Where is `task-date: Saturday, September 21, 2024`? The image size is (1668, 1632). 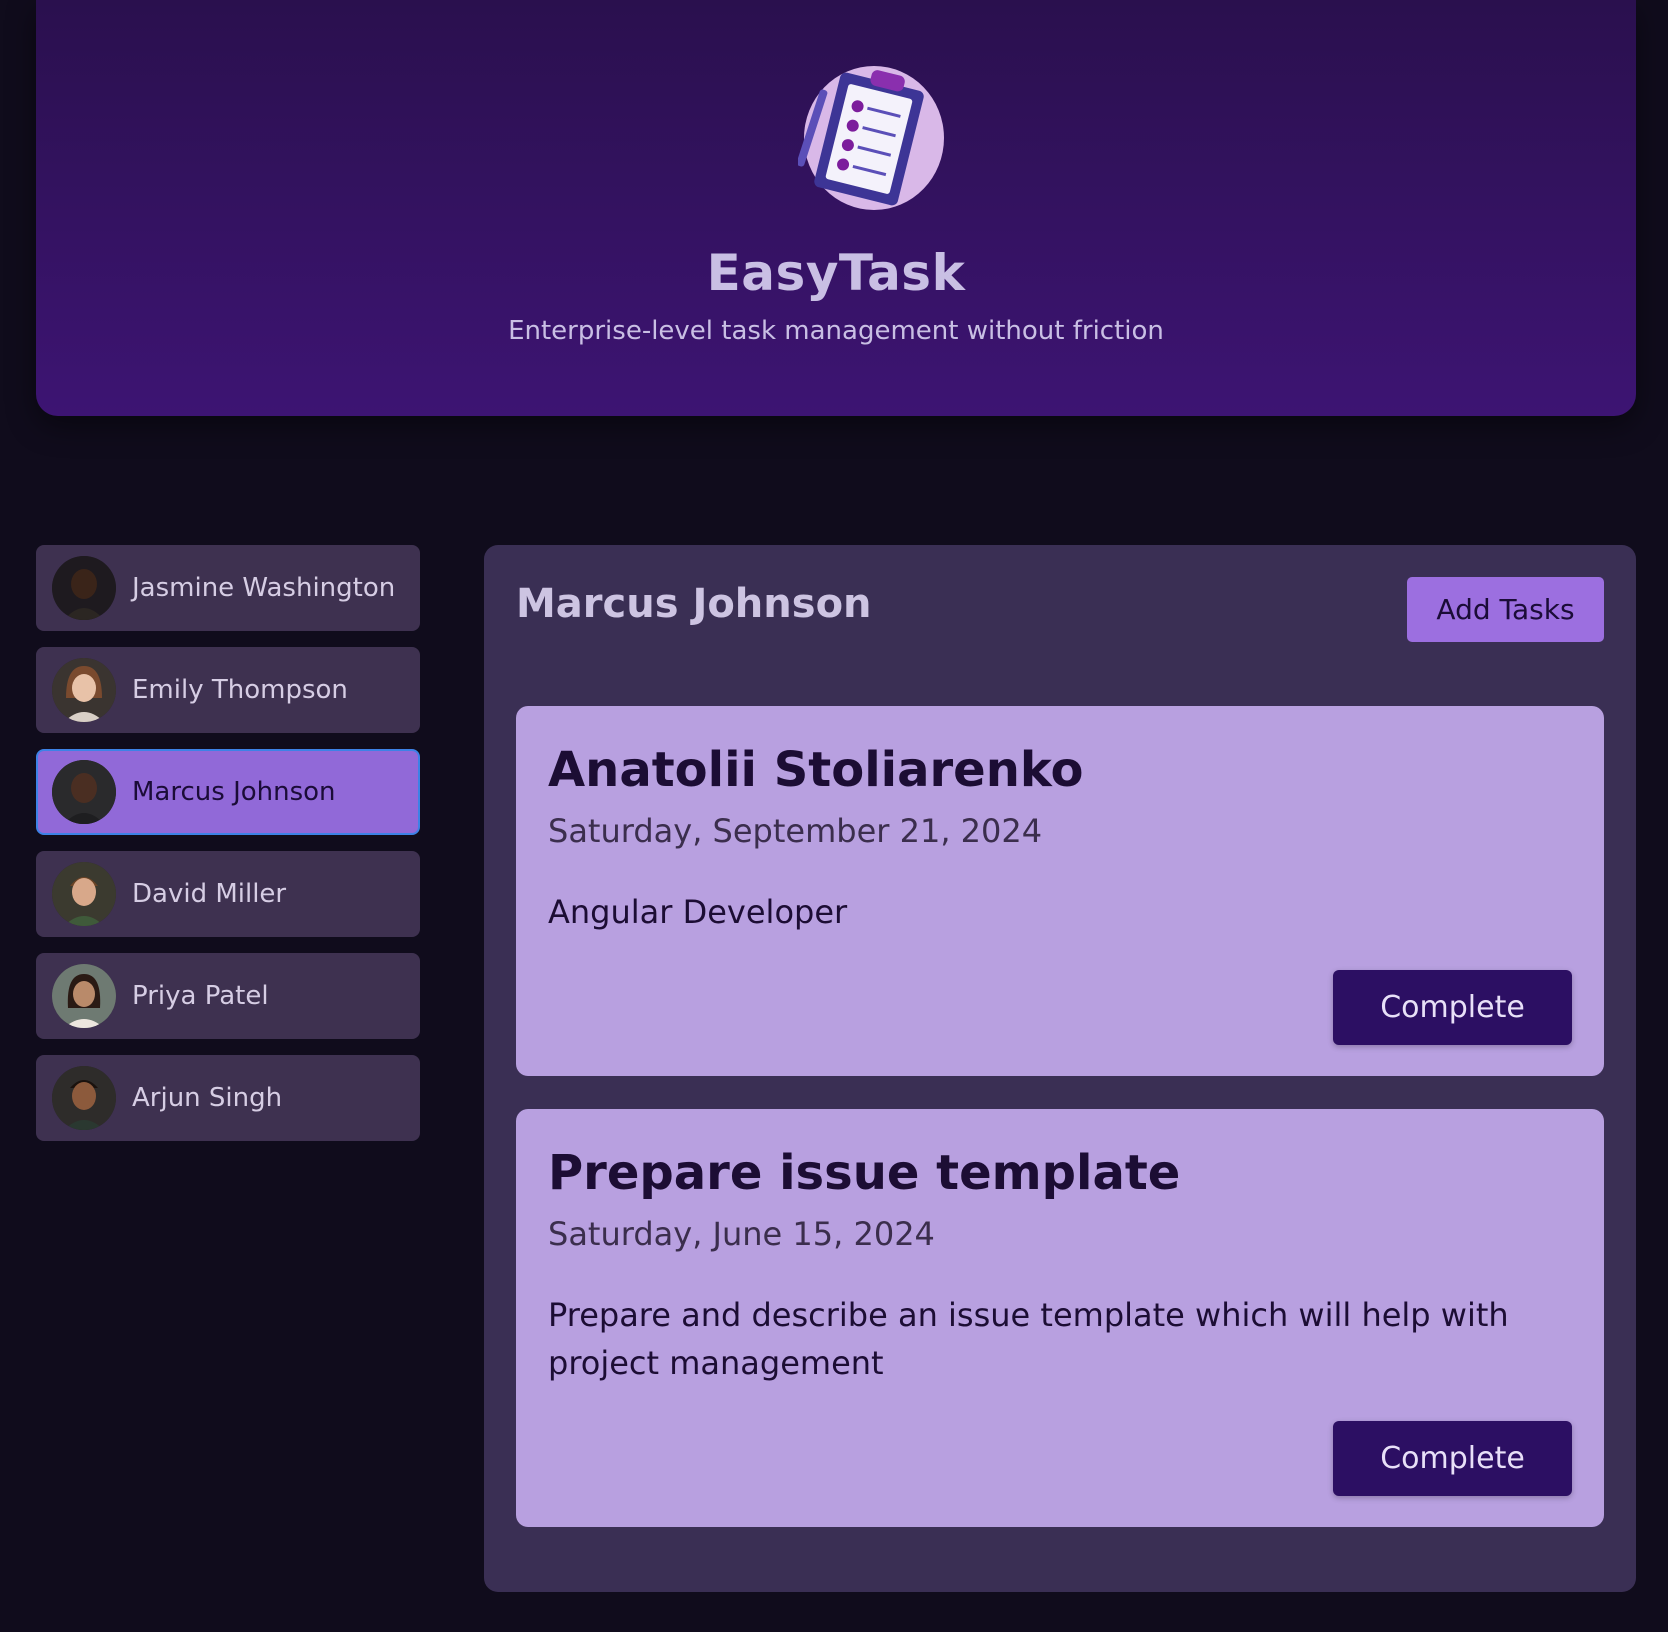 task-date: Saturday, September 21, 2024 is located at coordinates (795, 831).